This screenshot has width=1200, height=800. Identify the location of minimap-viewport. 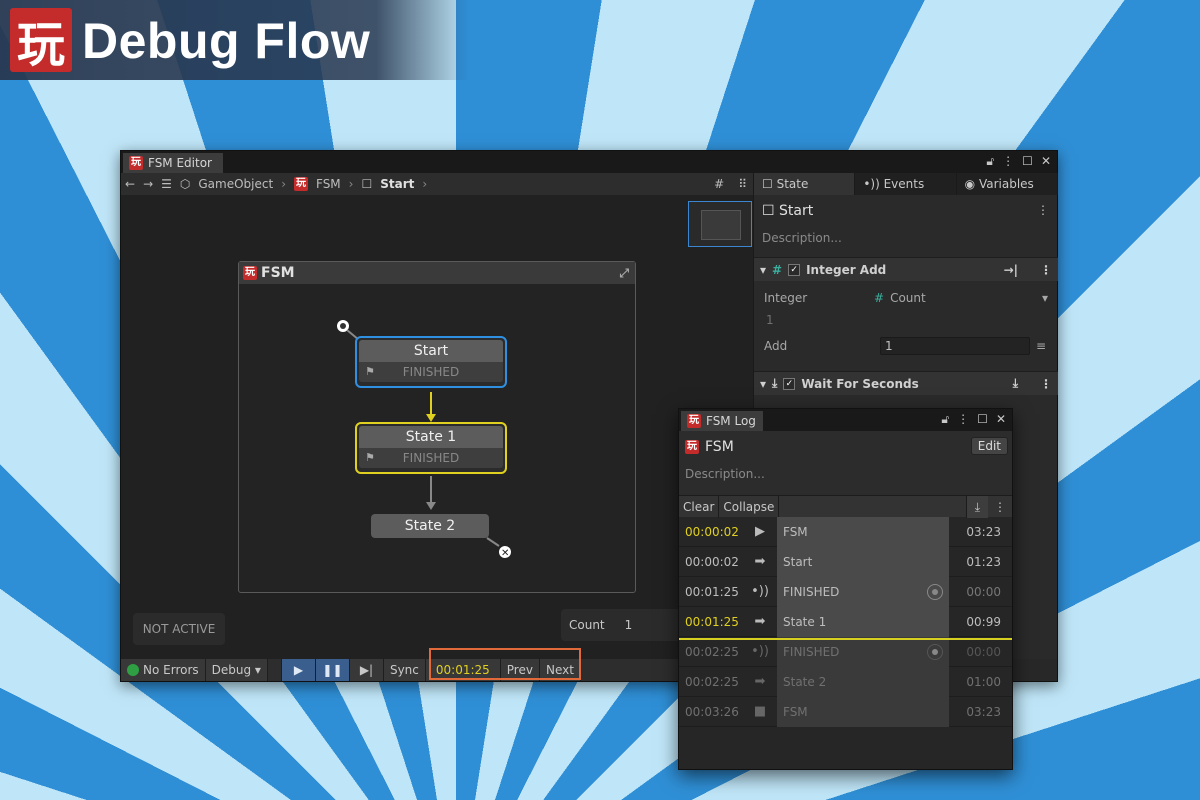
(721, 225).